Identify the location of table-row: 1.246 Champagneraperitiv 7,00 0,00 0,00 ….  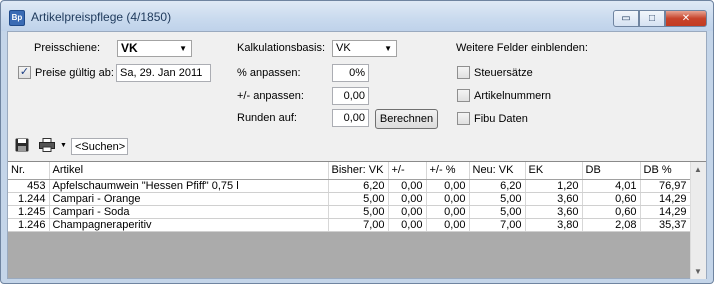
(349, 225).